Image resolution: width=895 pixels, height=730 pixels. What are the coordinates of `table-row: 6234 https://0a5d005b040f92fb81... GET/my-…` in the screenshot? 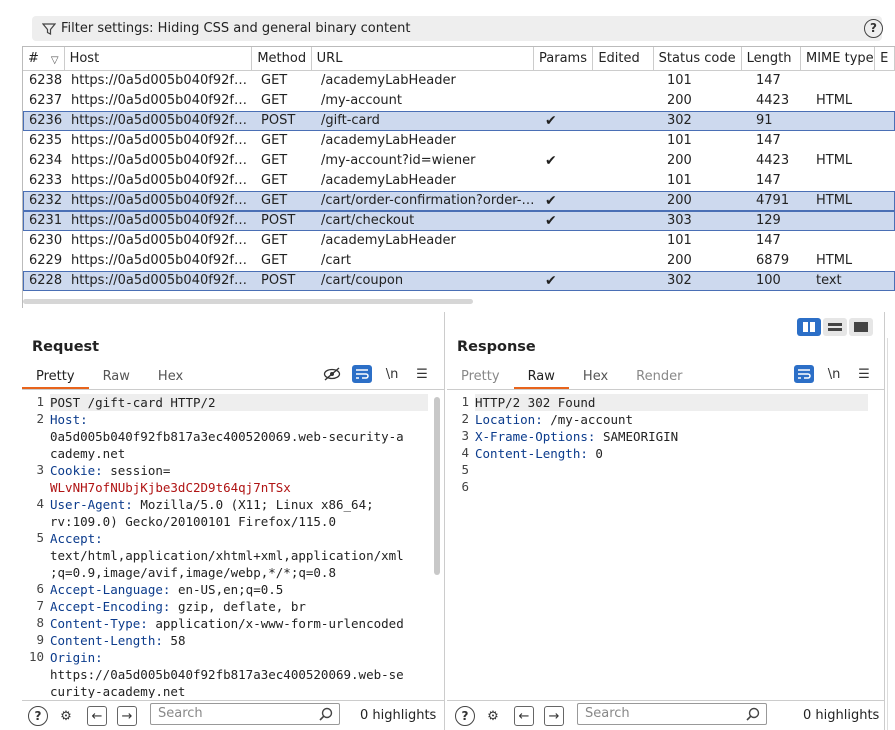 It's located at (459, 161).